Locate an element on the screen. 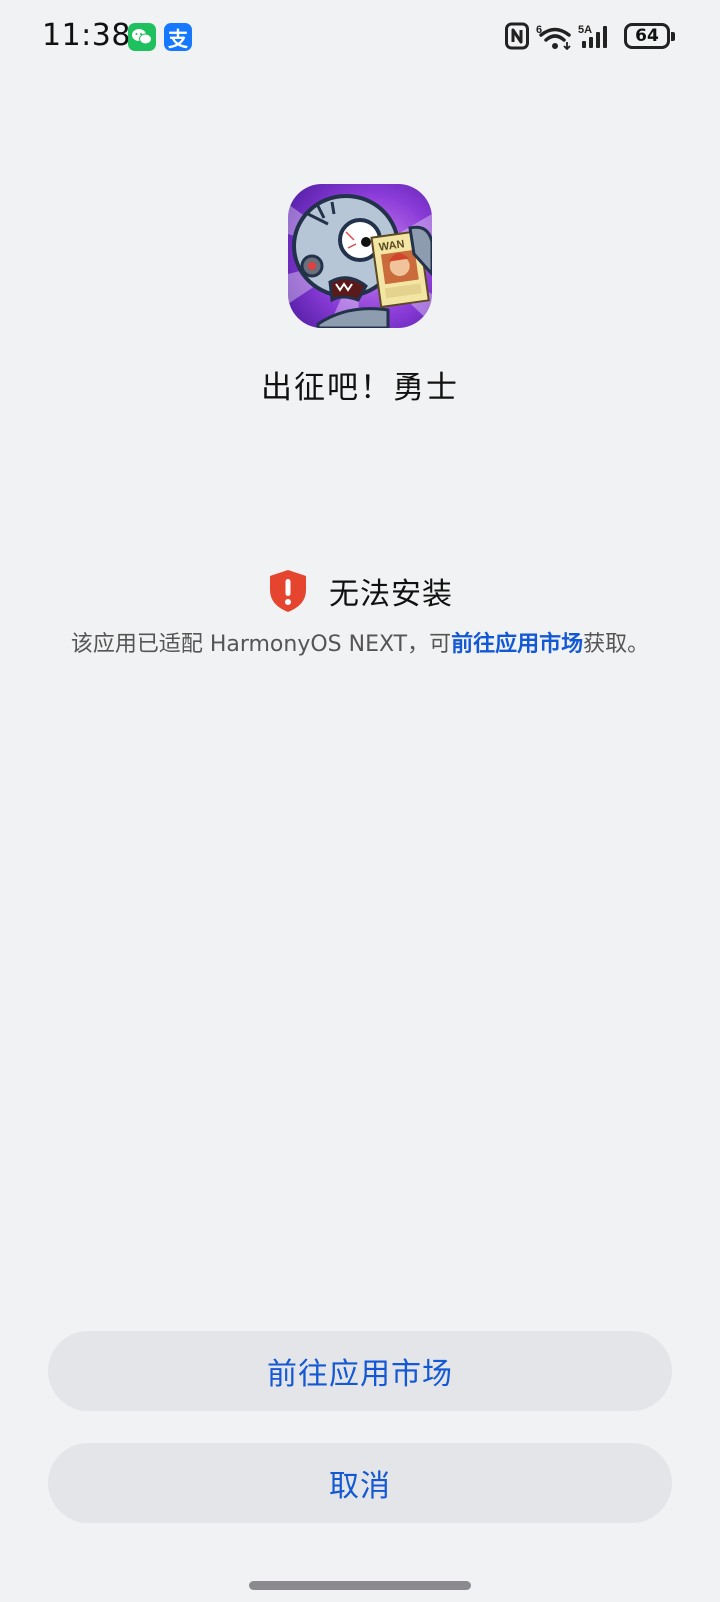  alipay-icon: 支 is located at coordinates (178, 37).